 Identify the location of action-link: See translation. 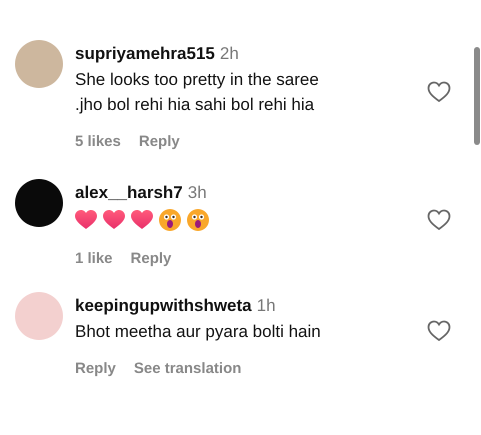
(188, 369).